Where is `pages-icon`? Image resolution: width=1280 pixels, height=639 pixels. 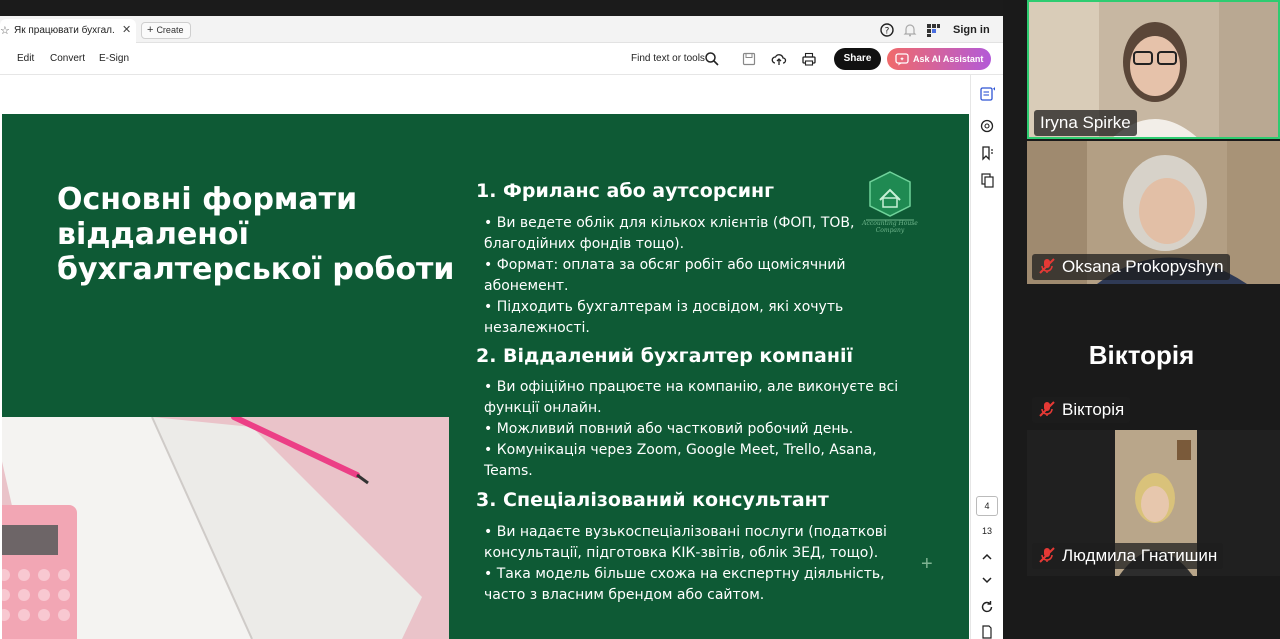 pages-icon is located at coordinates (987, 180).